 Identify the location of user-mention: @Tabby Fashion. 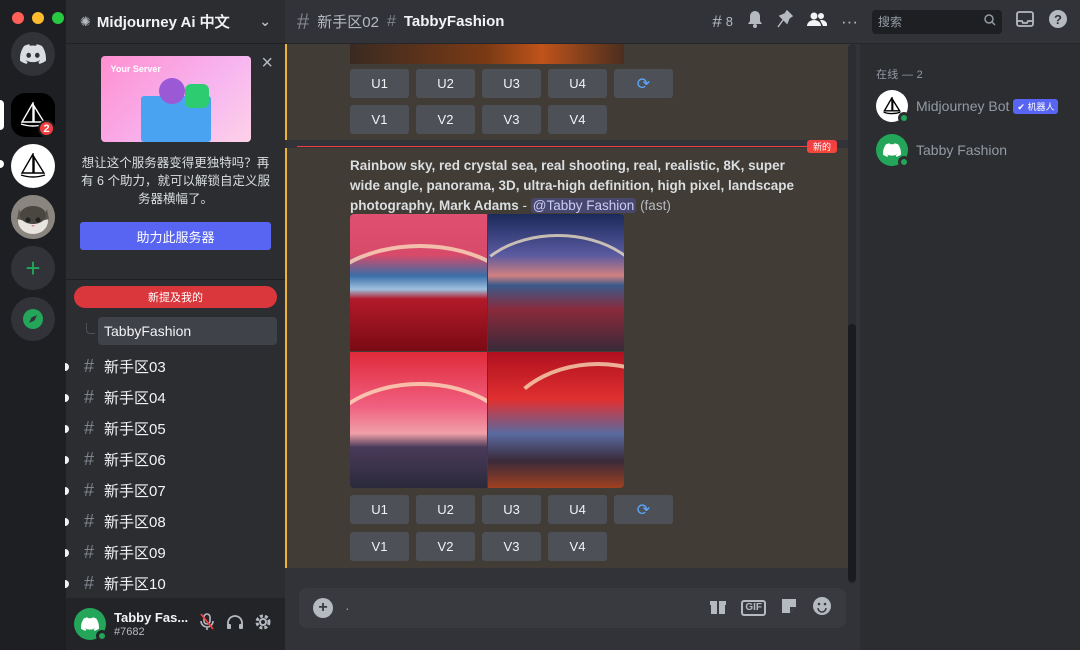
(583, 205).